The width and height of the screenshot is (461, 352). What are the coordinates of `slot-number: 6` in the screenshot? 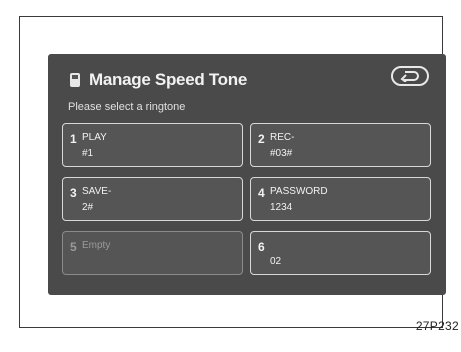 It's located at (261, 247).